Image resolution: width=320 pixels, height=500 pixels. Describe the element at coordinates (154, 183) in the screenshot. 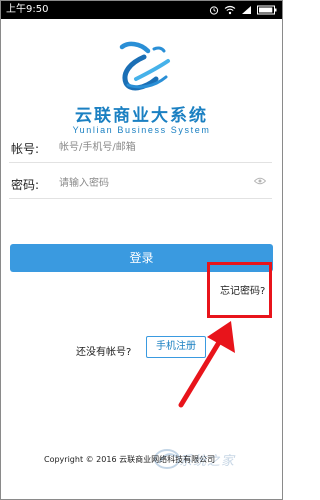

I see `password-input` at that location.